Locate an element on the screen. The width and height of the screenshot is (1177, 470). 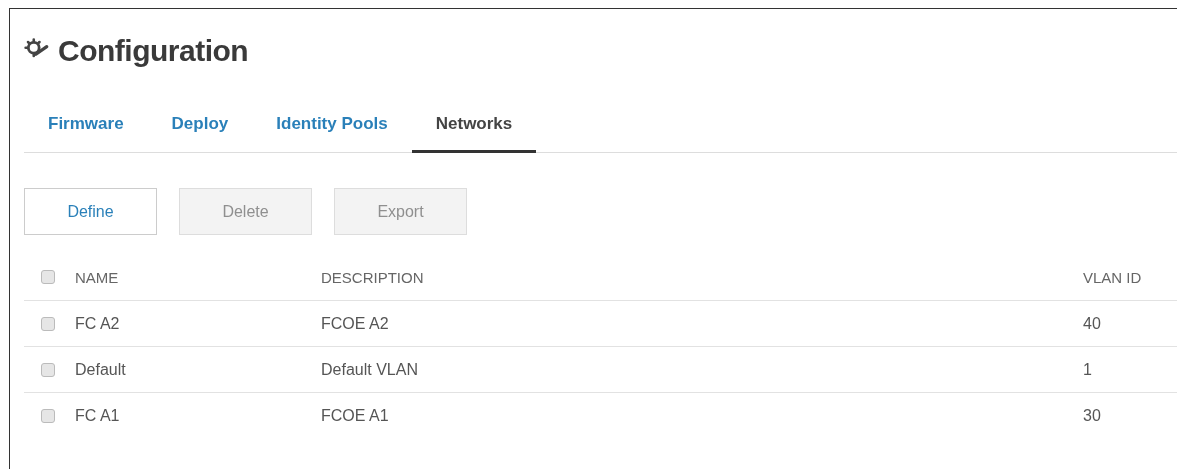
table-cell-text: Default VLAN is located at coordinates (370, 369).